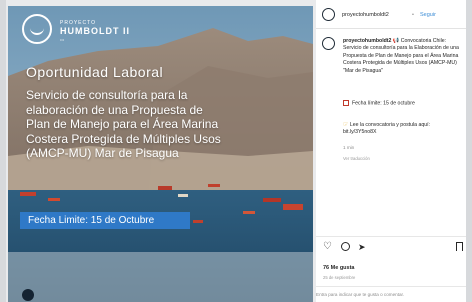  Describe the element at coordinates (367, 41) in the screenshot. I see `caption-username: proyectohumboldt2` at that location.